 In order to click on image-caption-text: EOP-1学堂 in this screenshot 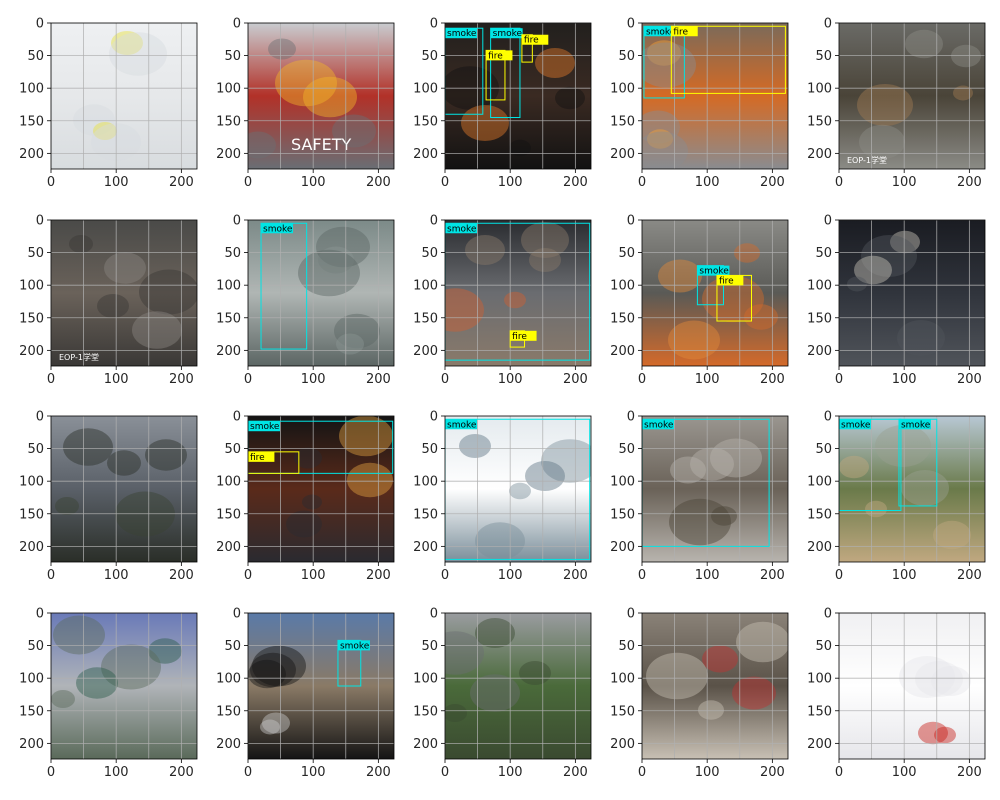, I will do `click(79, 357)`.